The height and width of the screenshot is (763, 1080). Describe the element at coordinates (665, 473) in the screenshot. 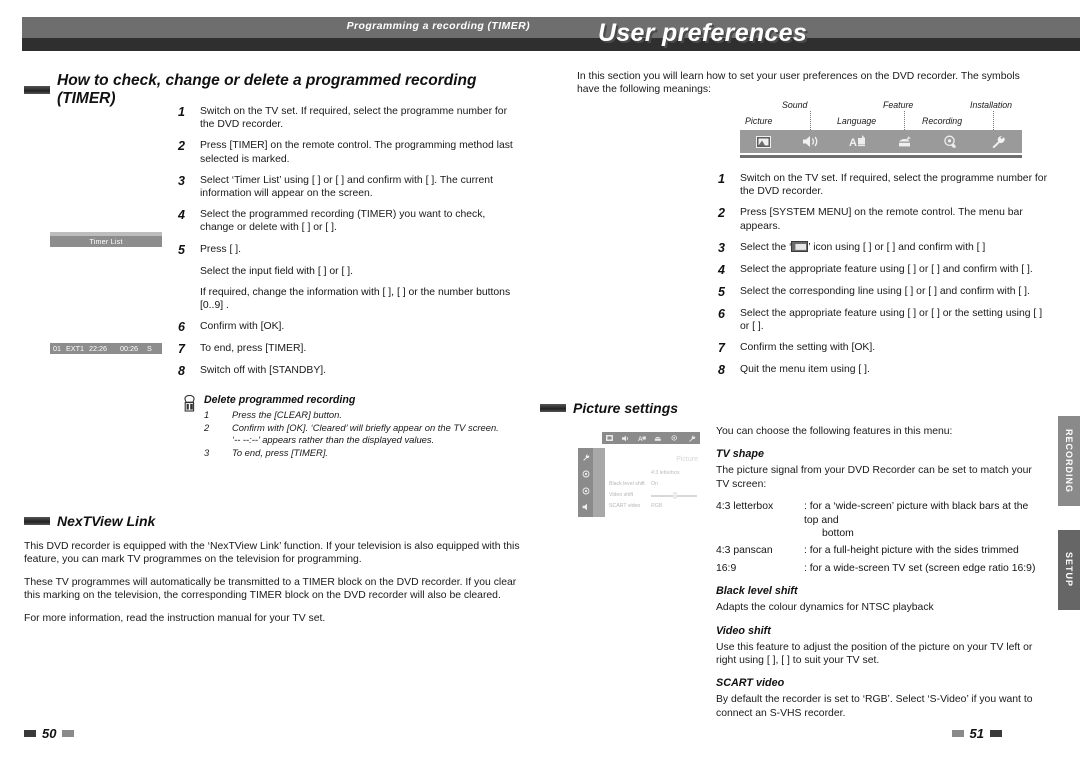

I see `osd-tvshape-value: 4:3 letterbox` at that location.